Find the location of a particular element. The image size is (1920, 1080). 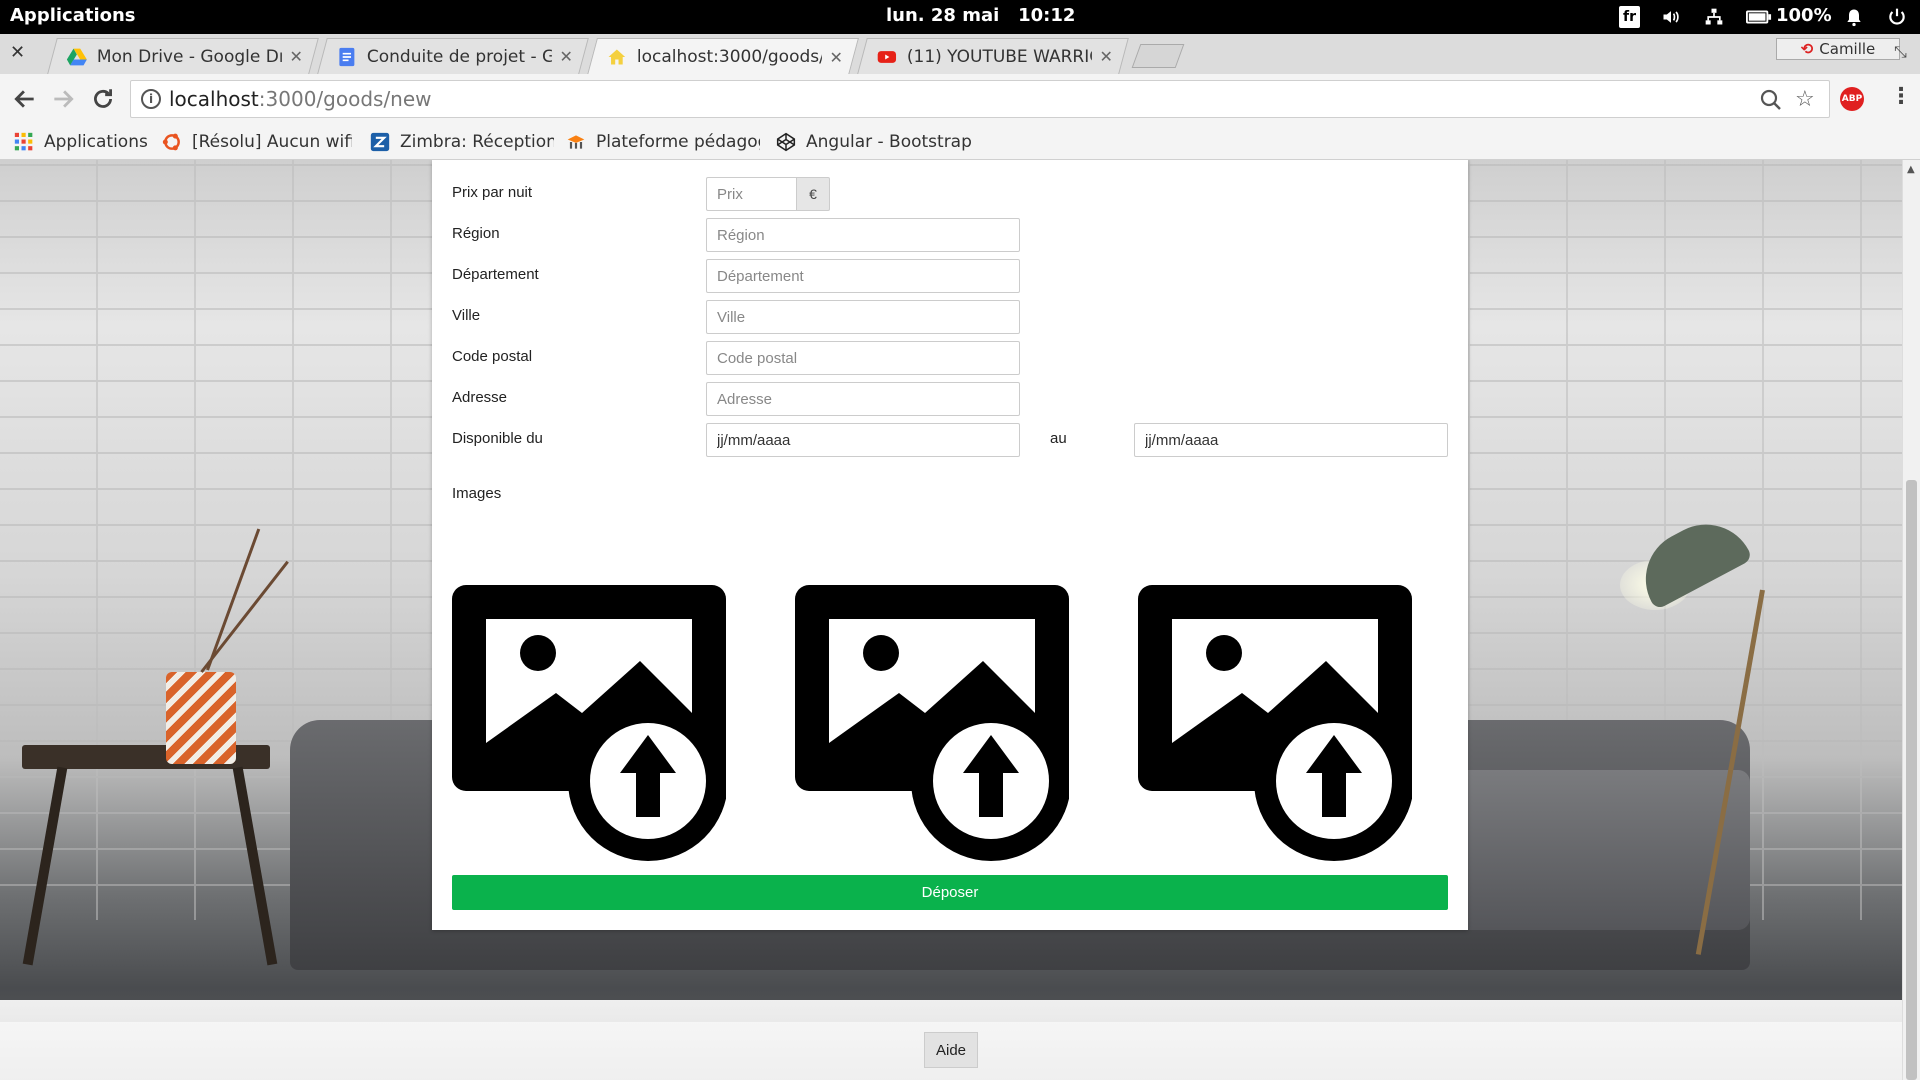

departement-label: Département is located at coordinates (495, 274).